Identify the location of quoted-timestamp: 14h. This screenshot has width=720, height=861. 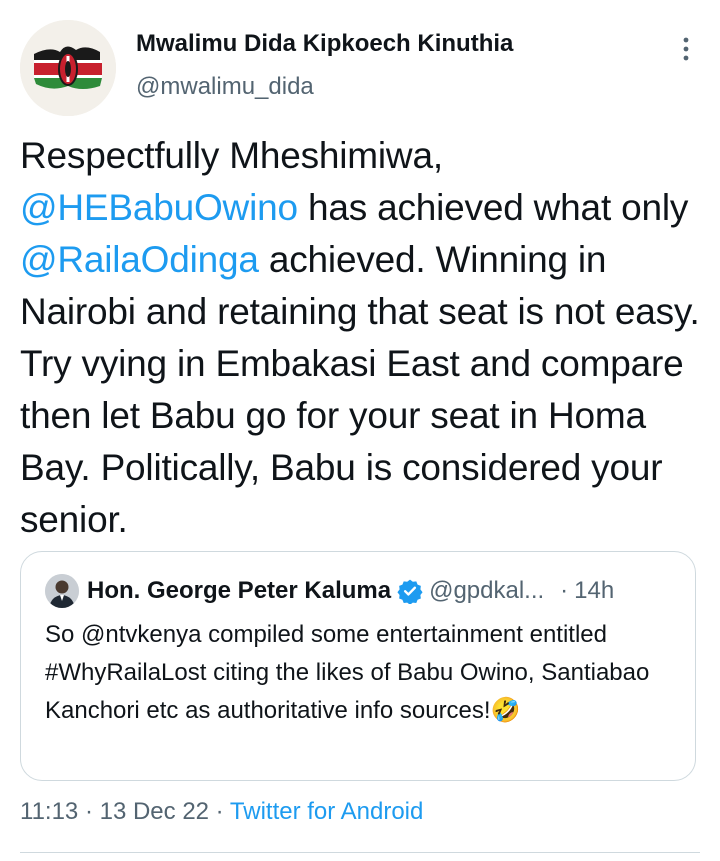
(594, 591).